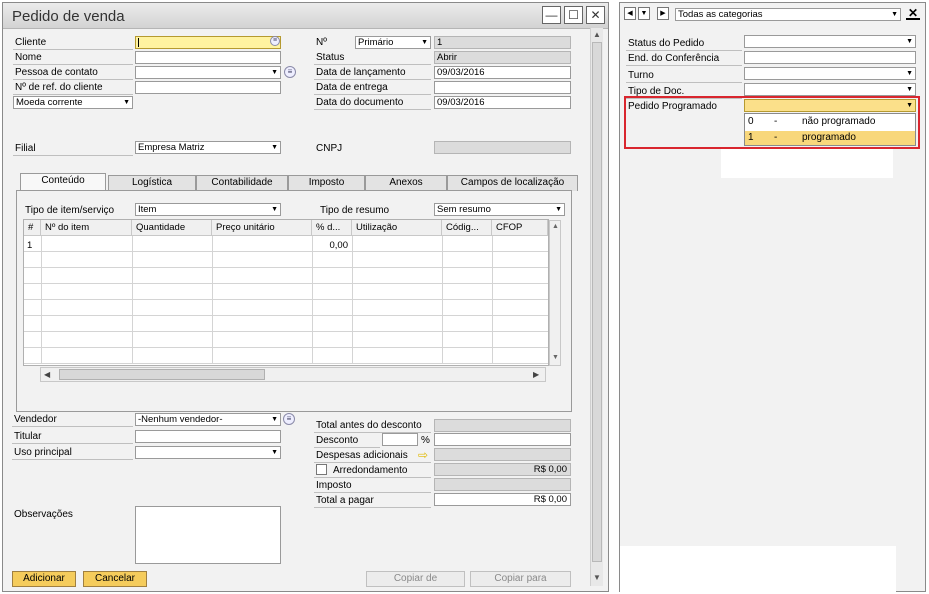 This screenshot has height=594, width=929. Describe the element at coordinates (644, 13) in the screenshot. I see `dropdown-arrow-icon: ▼` at that location.